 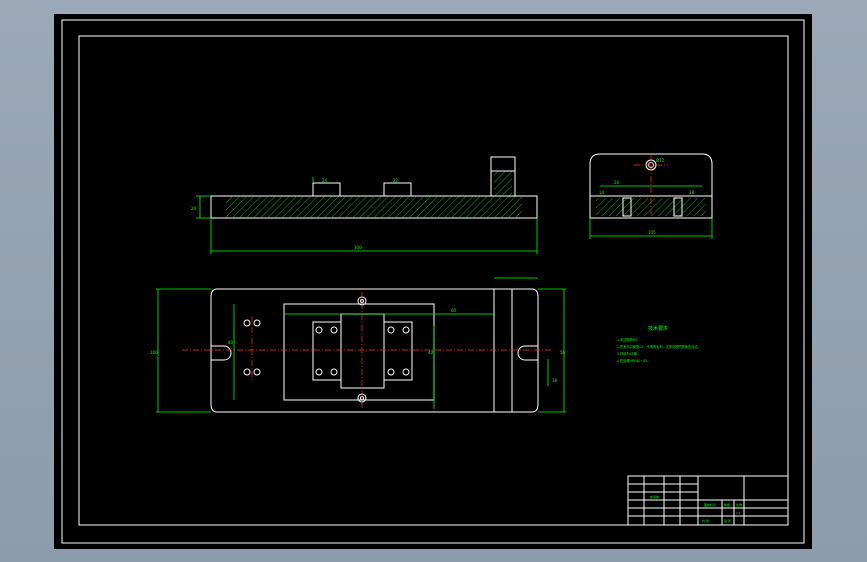 I want to click on plan-view: 100 56 60 40 80 18, so click(x=358, y=345).